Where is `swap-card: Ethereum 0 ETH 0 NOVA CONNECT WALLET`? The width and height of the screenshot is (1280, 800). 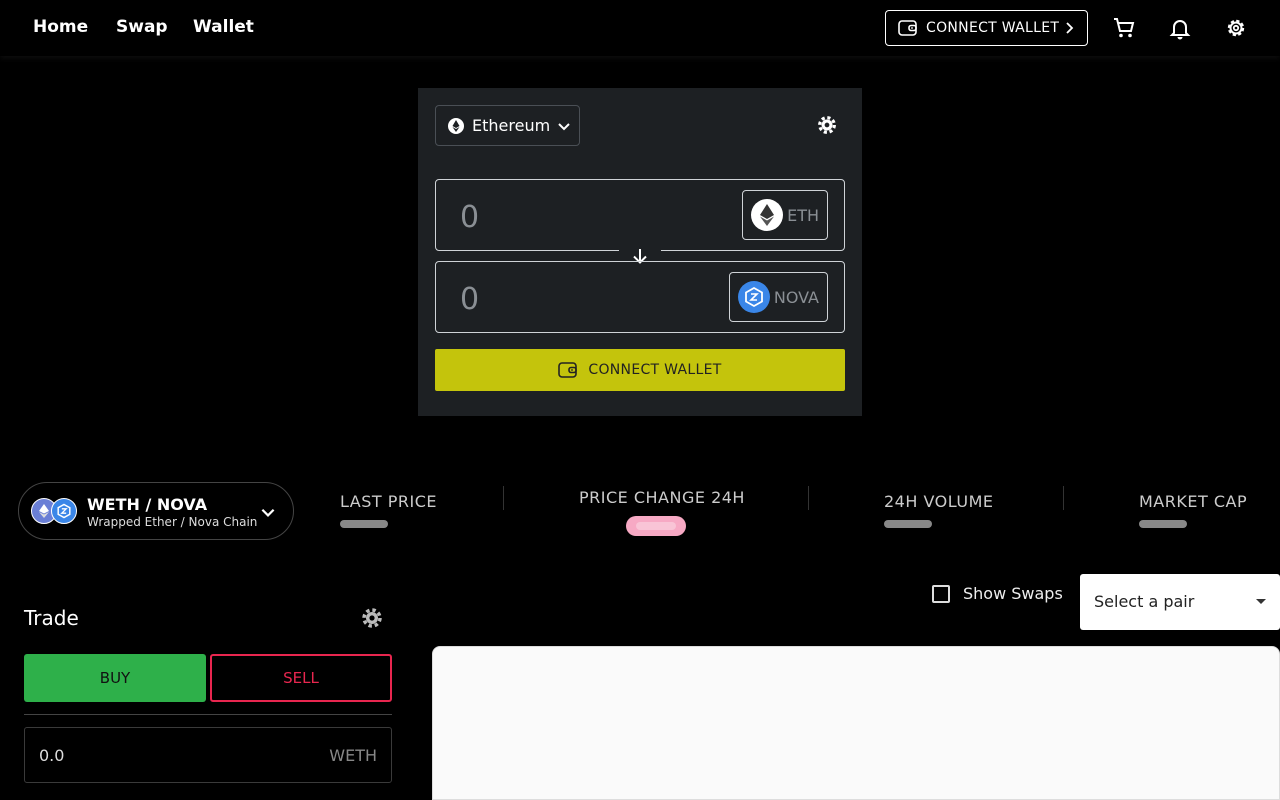
swap-card: Ethereum 0 ETH 0 NOVA CONNECT WALLET is located at coordinates (640, 252).